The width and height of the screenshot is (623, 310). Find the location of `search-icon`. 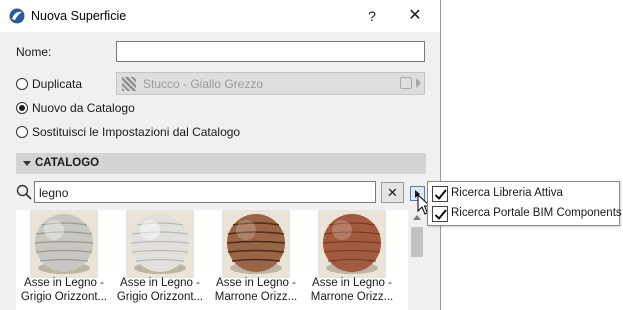

search-icon is located at coordinates (24, 192).